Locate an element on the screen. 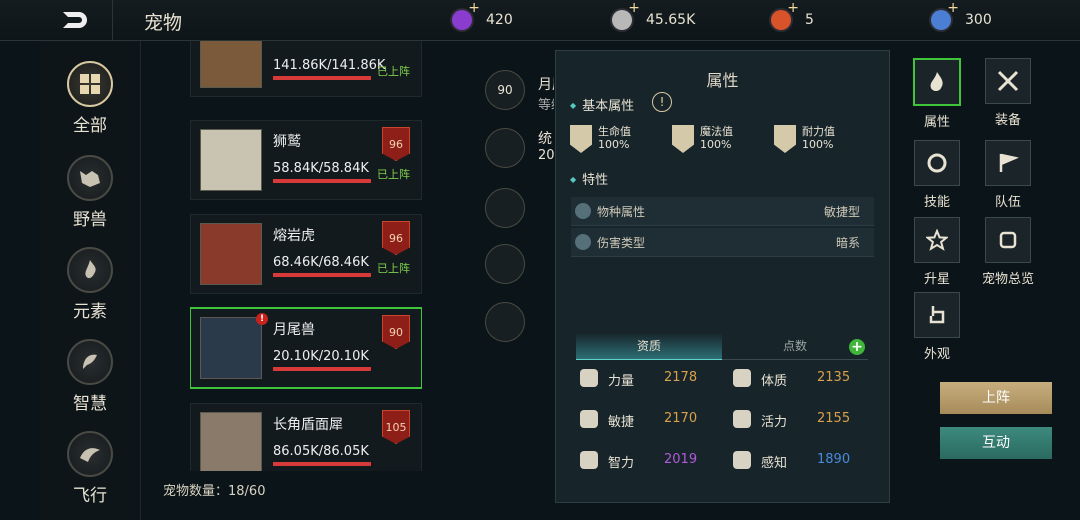 The width and height of the screenshot is (1080, 520). deploy-button: 上阵 is located at coordinates (996, 398).